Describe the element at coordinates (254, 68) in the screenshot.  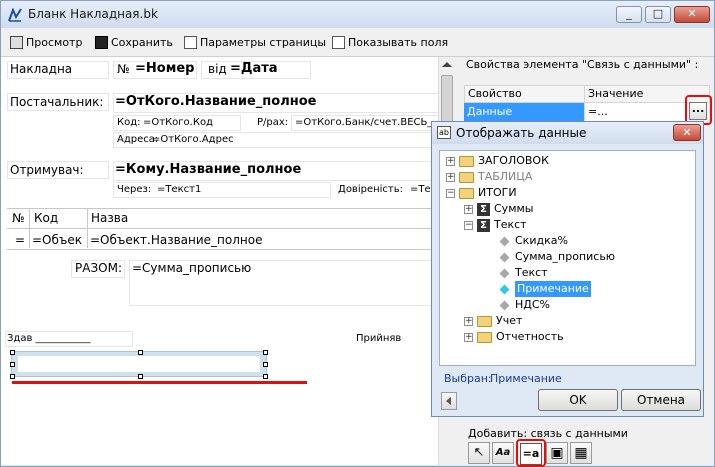
I see `date-field: =Дата` at that location.